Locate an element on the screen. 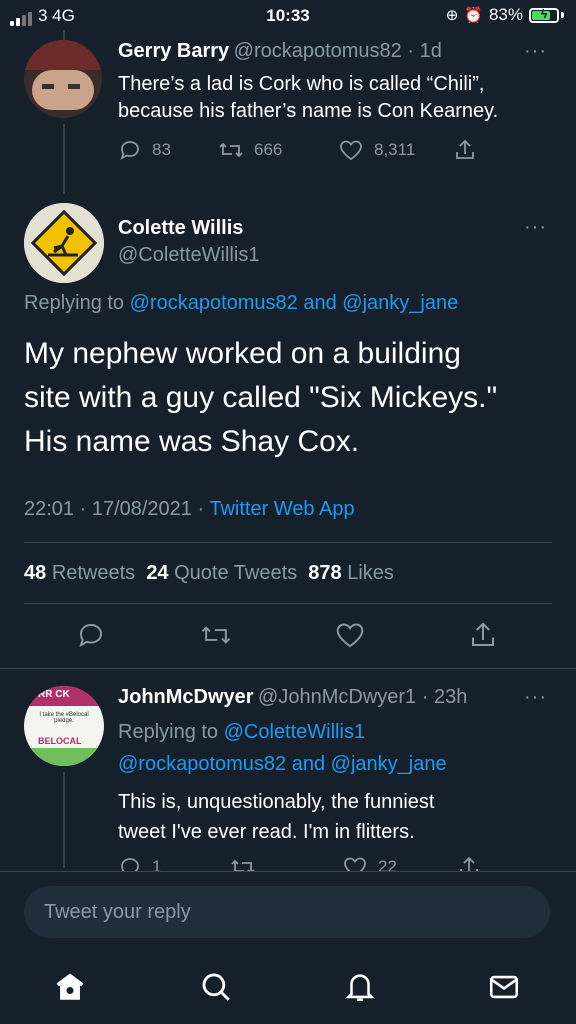 This screenshot has height=1024, width=576. reply-input is located at coordinates (287, 912).